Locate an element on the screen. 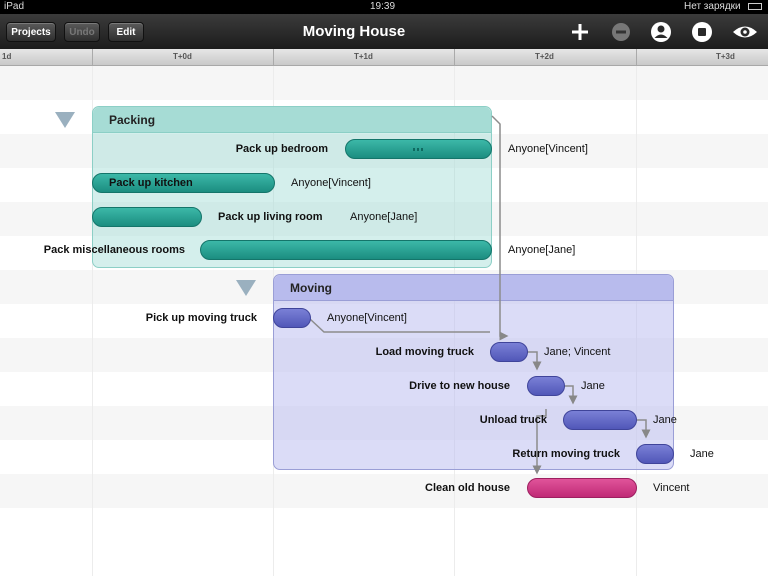 This screenshot has width=768, height=576. task-bar-pick-up-moving-truck is located at coordinates (292, 318).